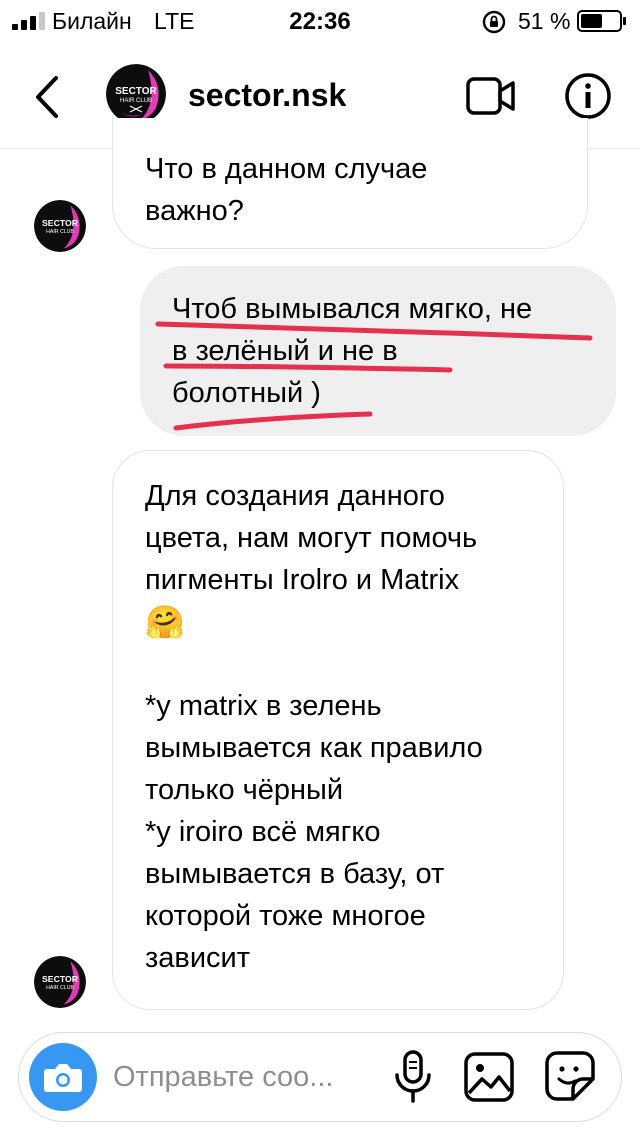 The image size is (640, 1136). I want to click on sticker-button, so click(570, 1076).